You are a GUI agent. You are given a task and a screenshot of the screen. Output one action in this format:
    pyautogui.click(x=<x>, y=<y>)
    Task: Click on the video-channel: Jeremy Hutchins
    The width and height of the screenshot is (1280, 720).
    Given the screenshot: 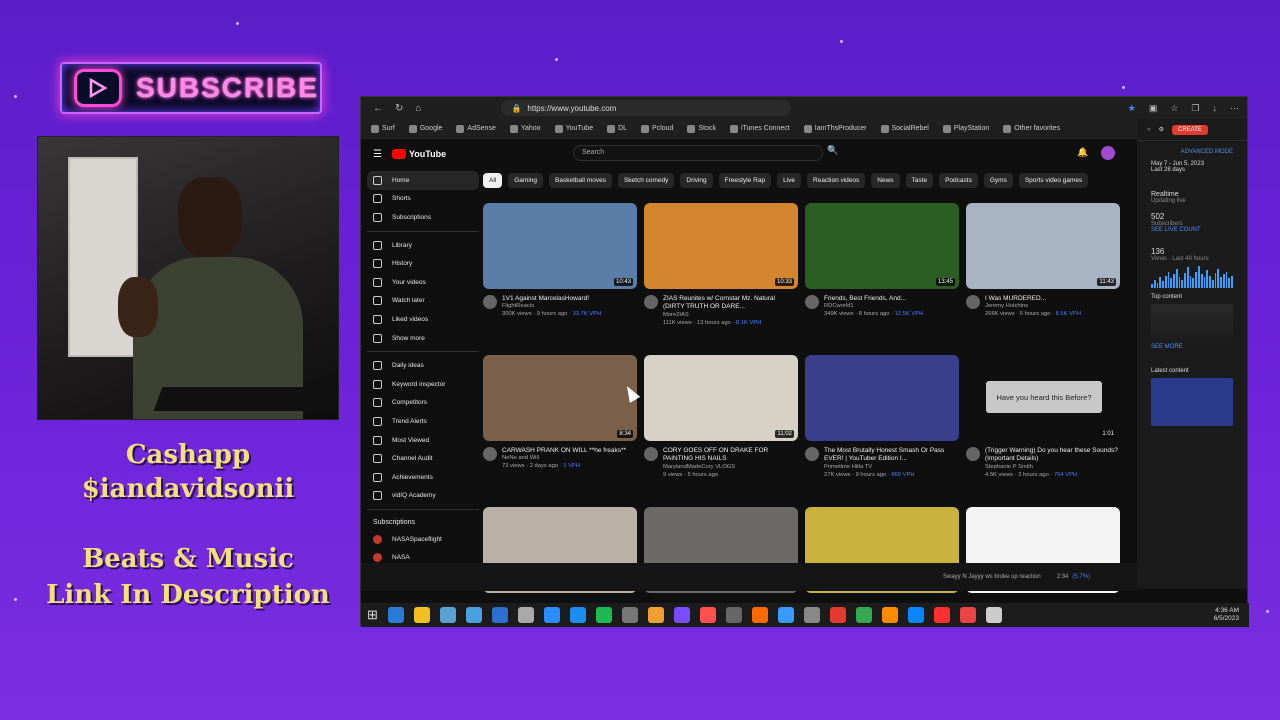 What is the action you would take?
    pyautogui.click(x=1033, y=307)
    